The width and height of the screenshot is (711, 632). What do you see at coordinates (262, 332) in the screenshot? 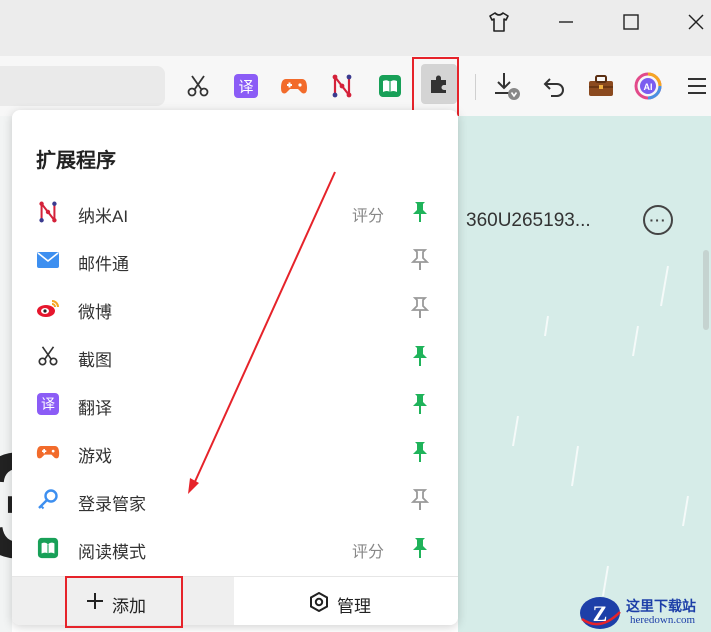
I see `annotation-arrow` at bounding box center [262, 332].